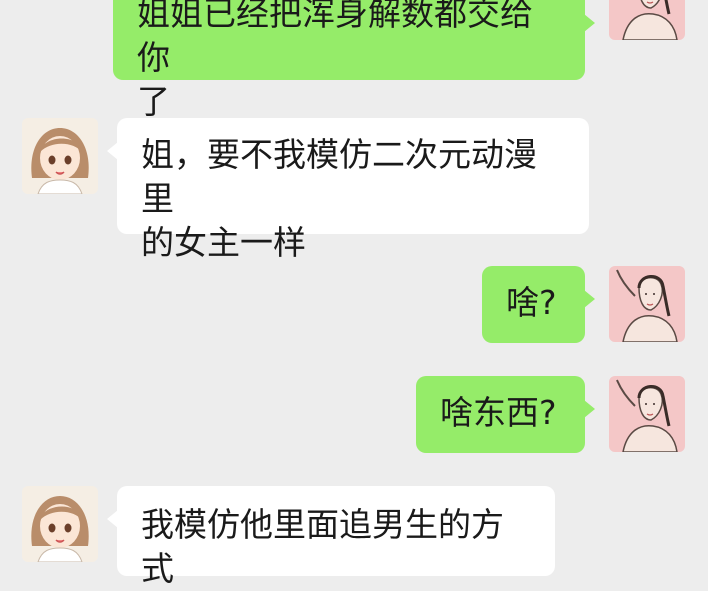  Describe the element at coordinates (505, 414) in the screenshot. I see `message-bubble-self: 啥东西?` at that location.